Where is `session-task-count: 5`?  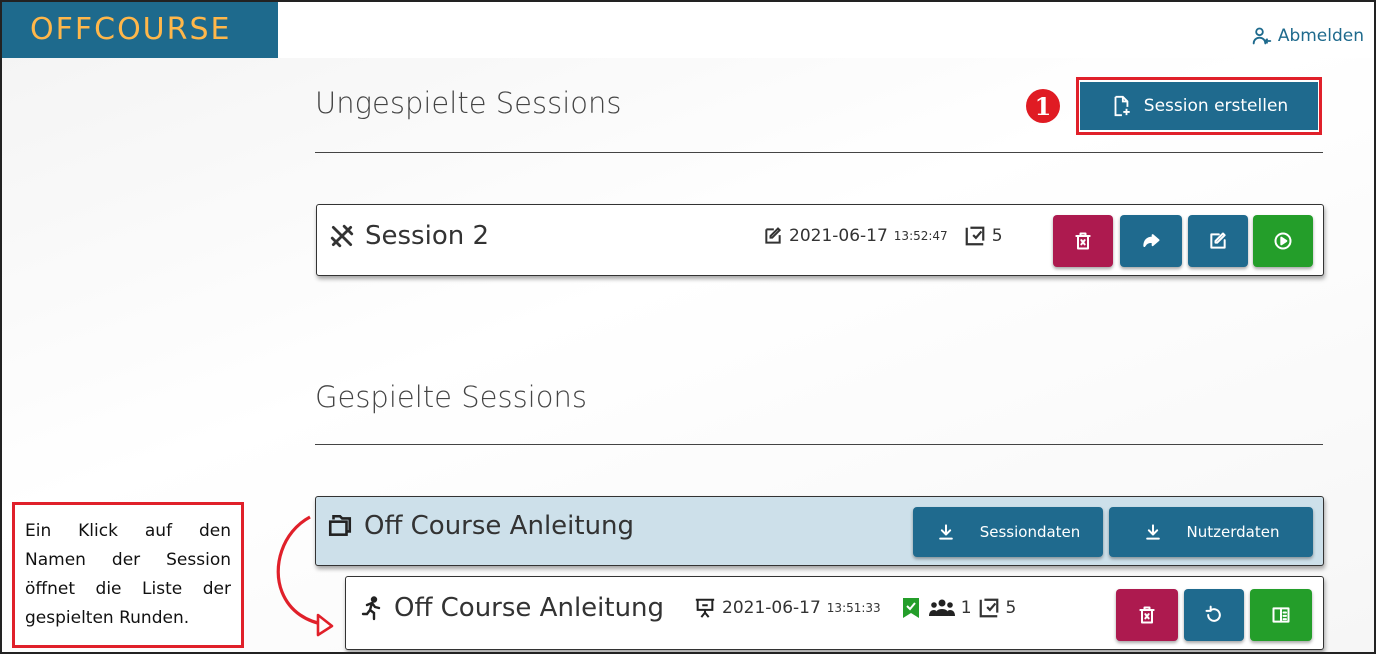 session-task-count: 5 is located at coordinates (997, 236).